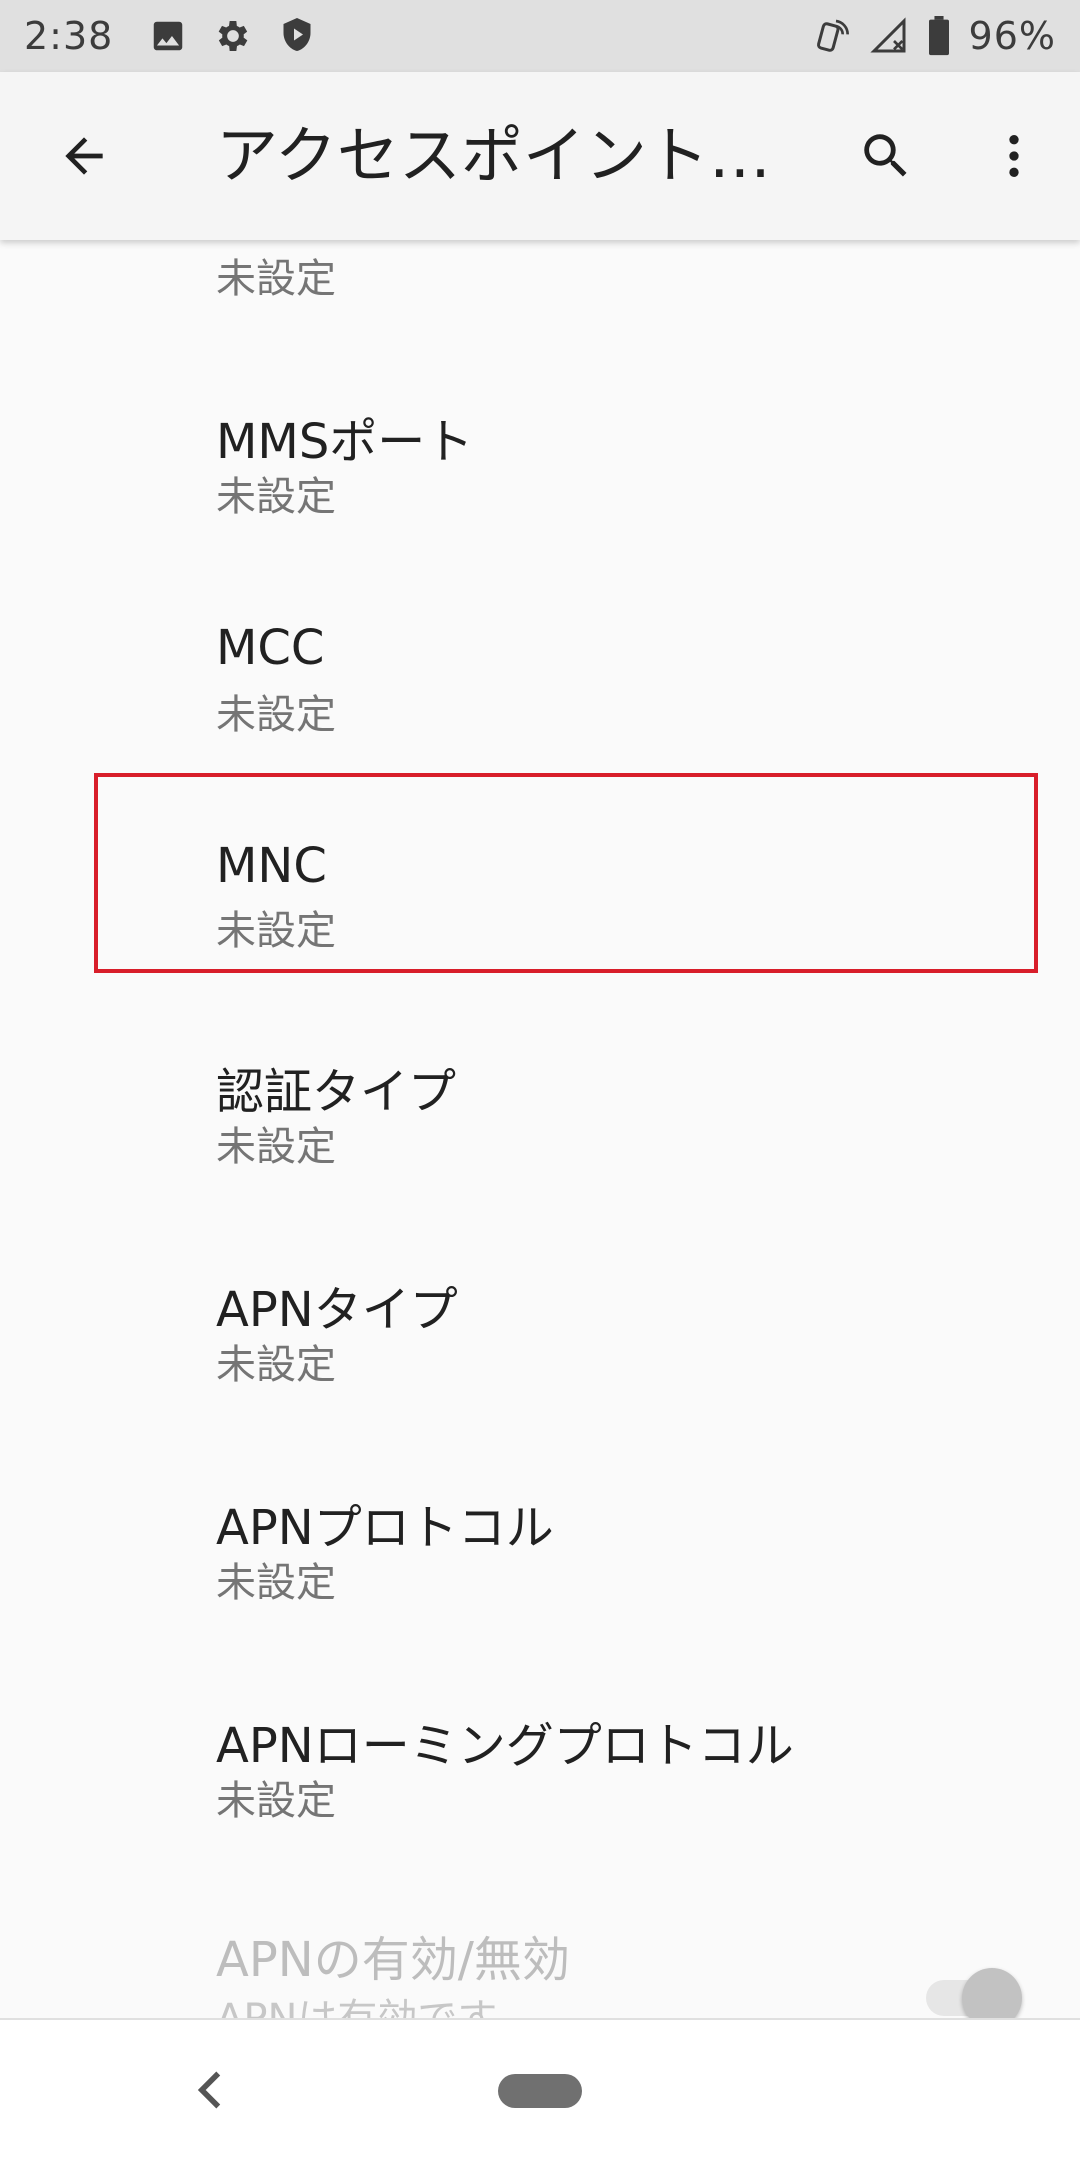  Describe the element at coordinates (385, 1528) in the screenshot. I see `pref-title: APNプロトコル` at that location.